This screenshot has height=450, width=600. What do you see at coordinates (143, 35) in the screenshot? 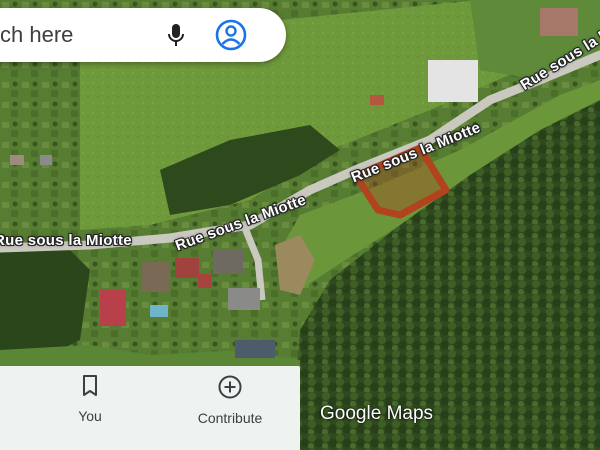
I see `search-bar: ch here` at bounding box center [143, 35].